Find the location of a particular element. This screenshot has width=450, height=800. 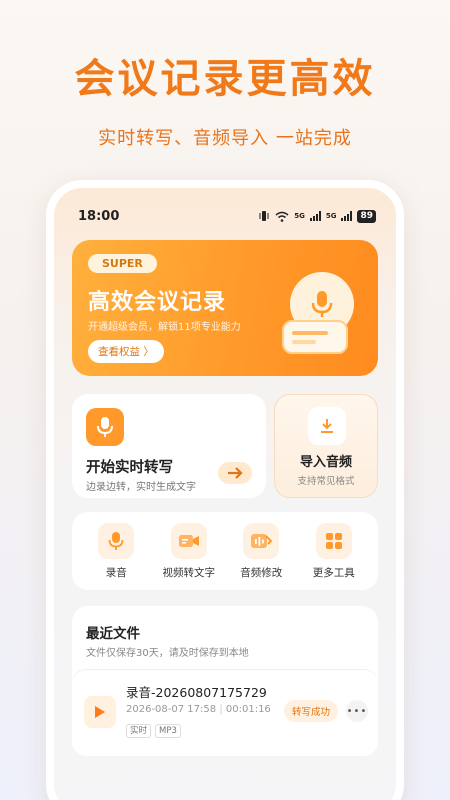

grid-icon is located at coordinates (333, 540).